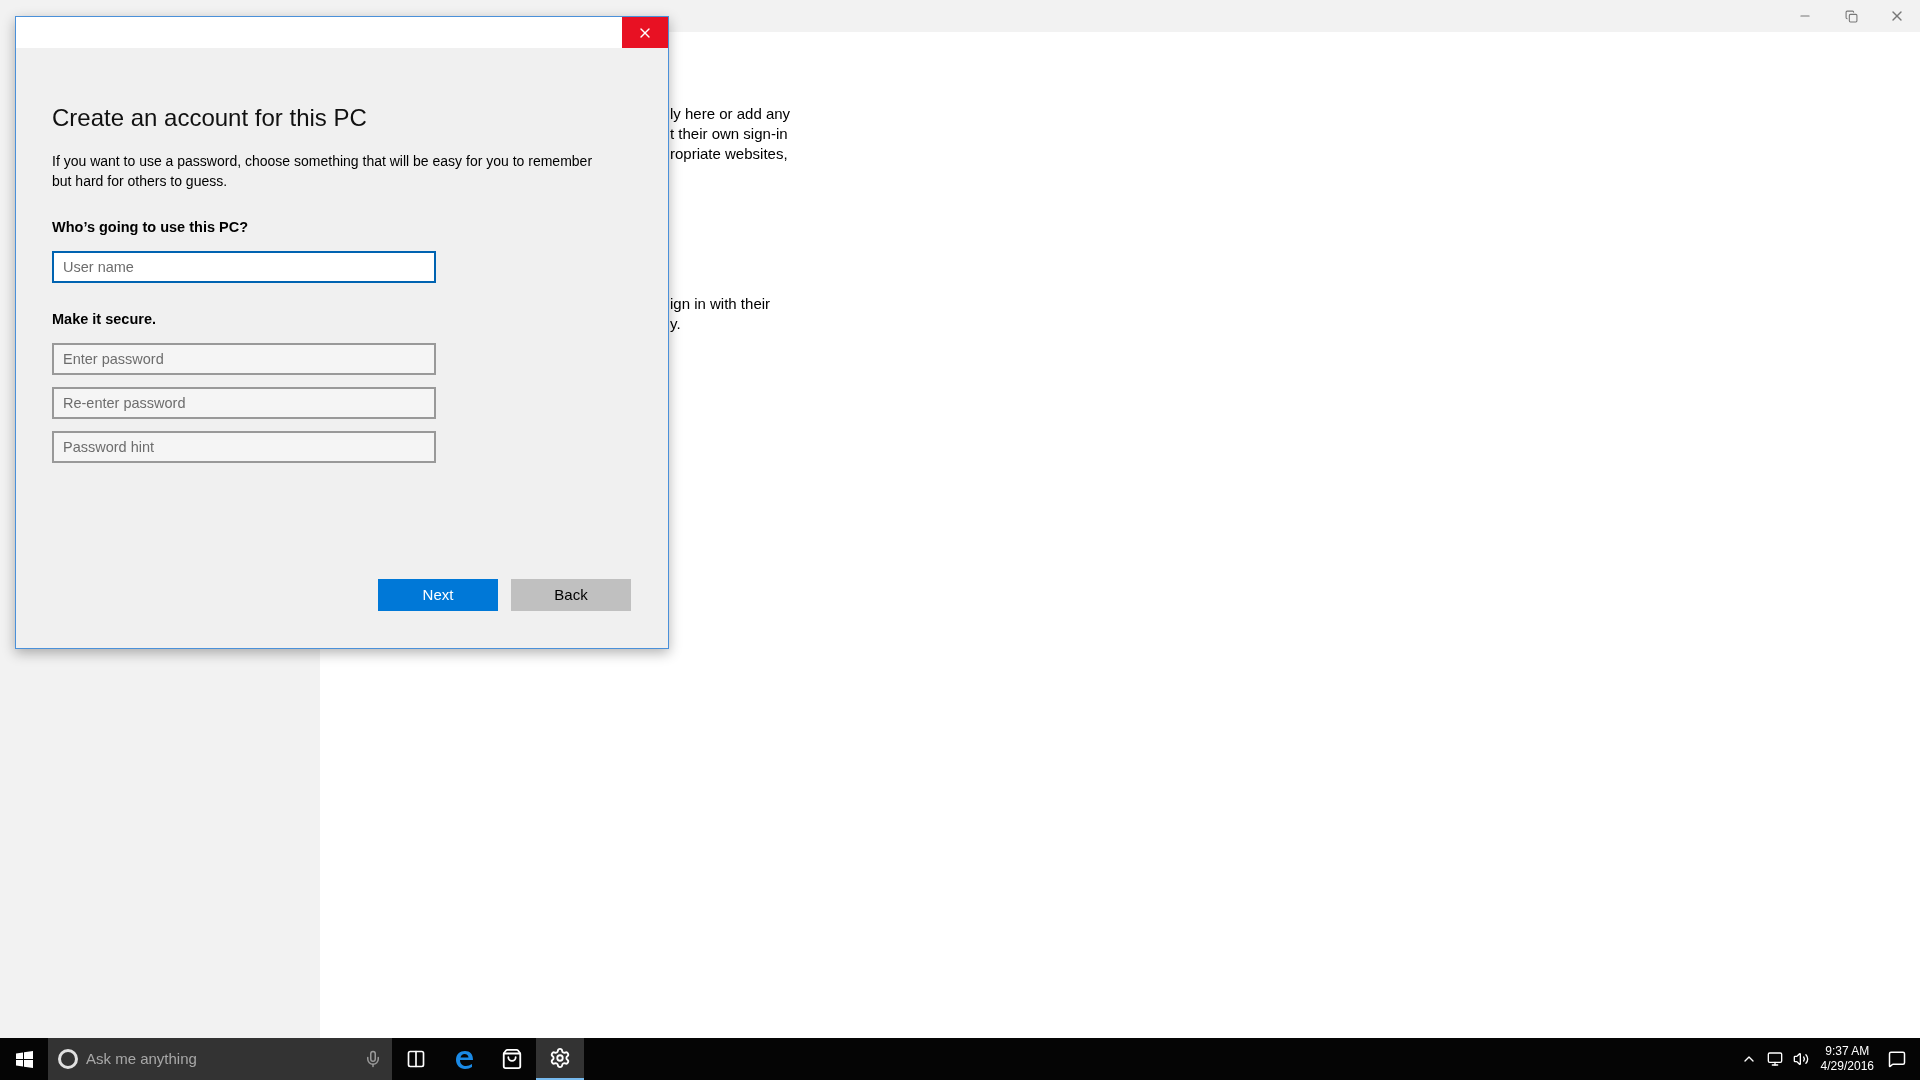 The height and width of the screenshot is (1080, 1920). Describe the element at coordinates (220, 1059) in the screenshot. I see `search-box: Ask me anything` at that location.